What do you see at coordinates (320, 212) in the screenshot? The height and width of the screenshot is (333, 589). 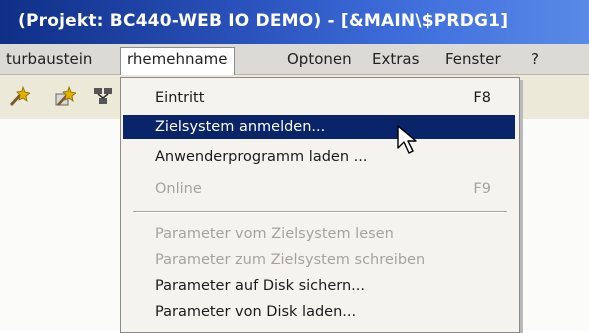 I see `menu-separator` at bounding box center [320, 212].